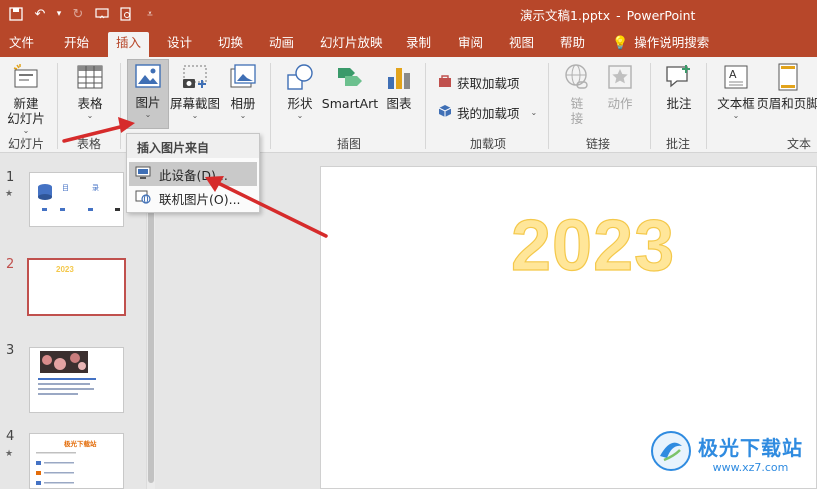  Describe the element at coordinates (300, 103) in the screenshot. I see `shapes-label: 形状` at that location.